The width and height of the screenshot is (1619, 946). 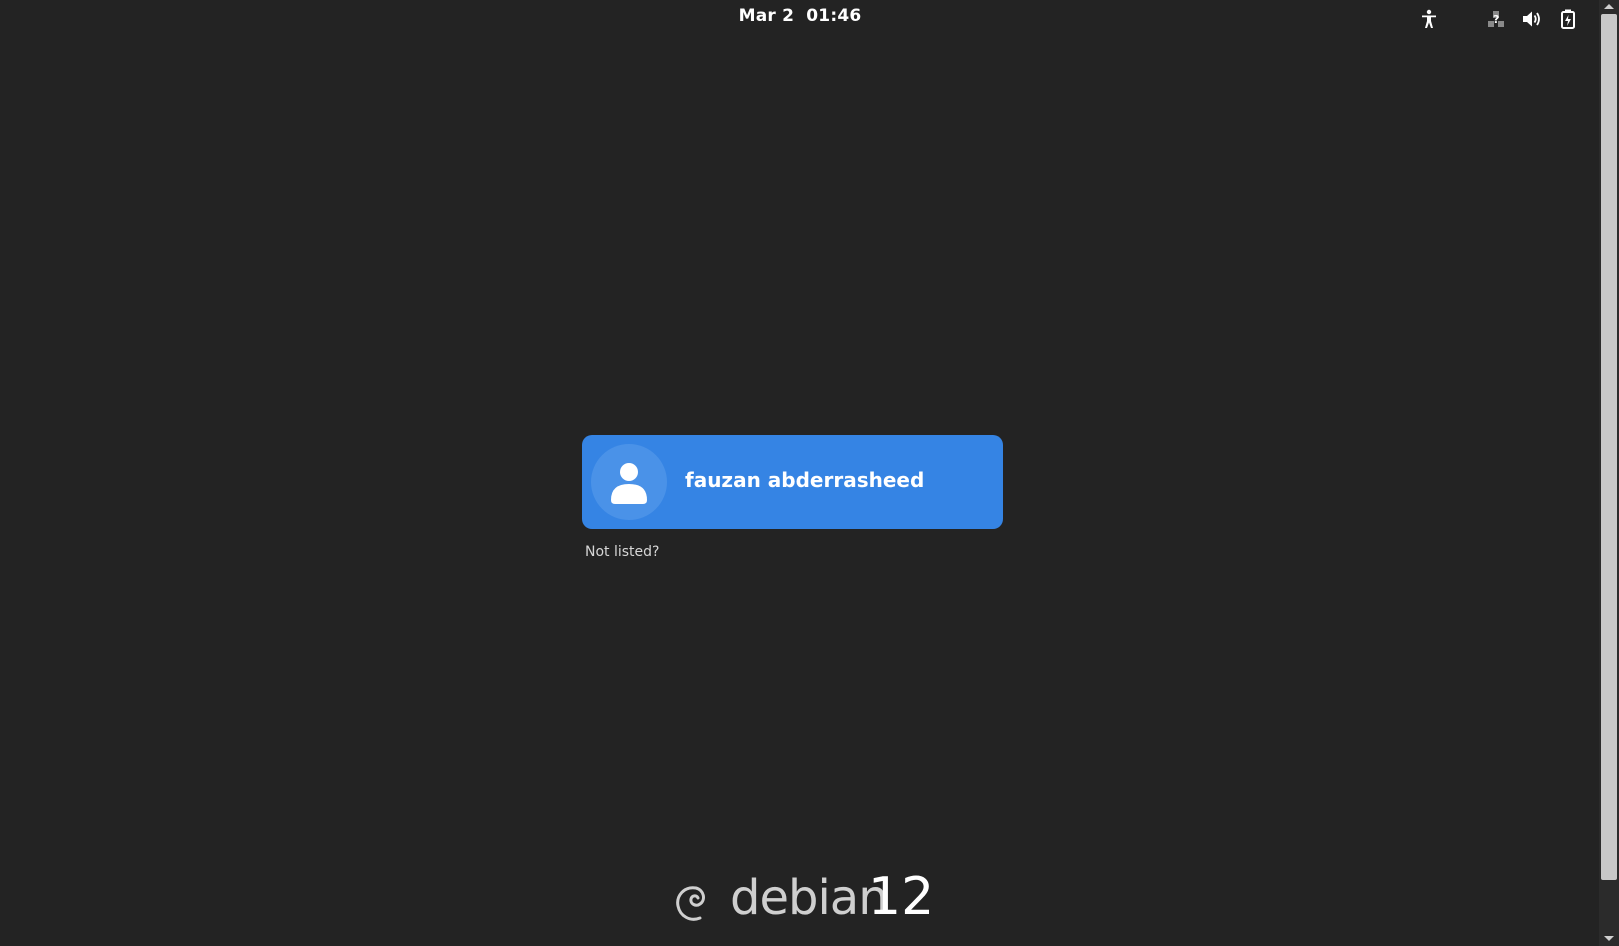 What do you see at coordinates (1532, 19) in the screenshot?
I see `volume-icon` at bounding box center [1532, 19].